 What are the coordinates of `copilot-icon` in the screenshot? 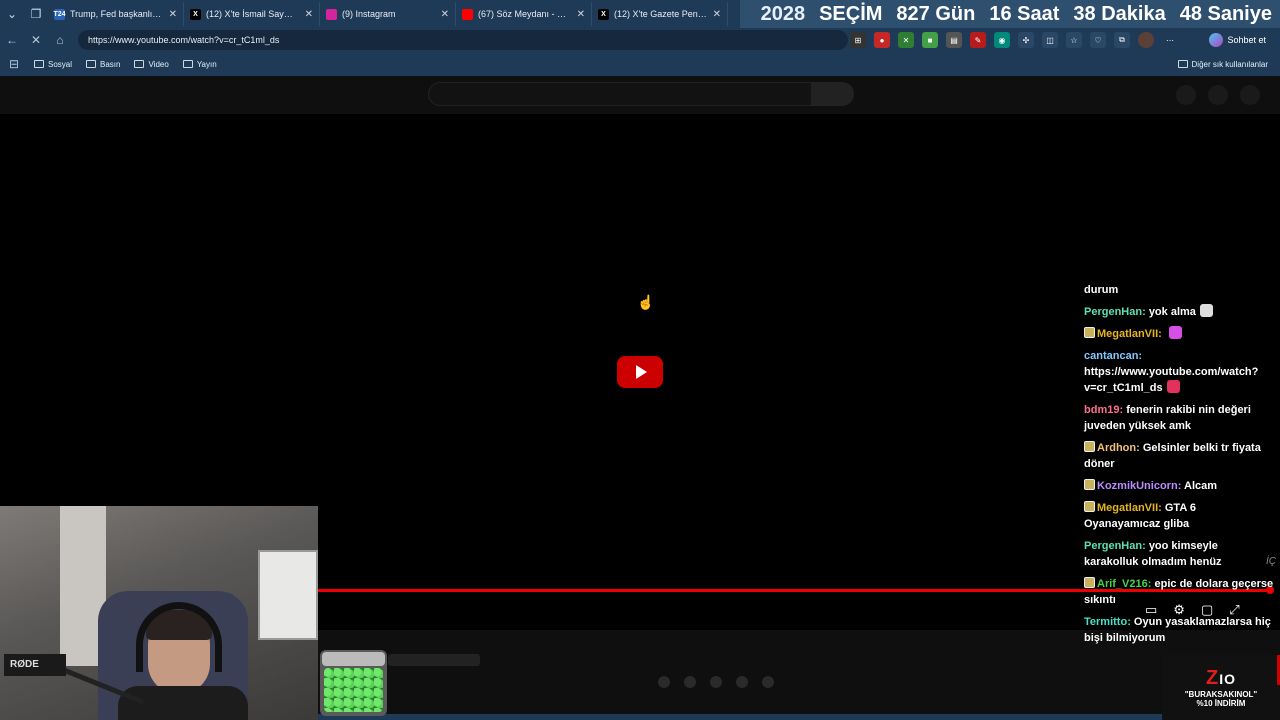 It's located at (1216, 40).